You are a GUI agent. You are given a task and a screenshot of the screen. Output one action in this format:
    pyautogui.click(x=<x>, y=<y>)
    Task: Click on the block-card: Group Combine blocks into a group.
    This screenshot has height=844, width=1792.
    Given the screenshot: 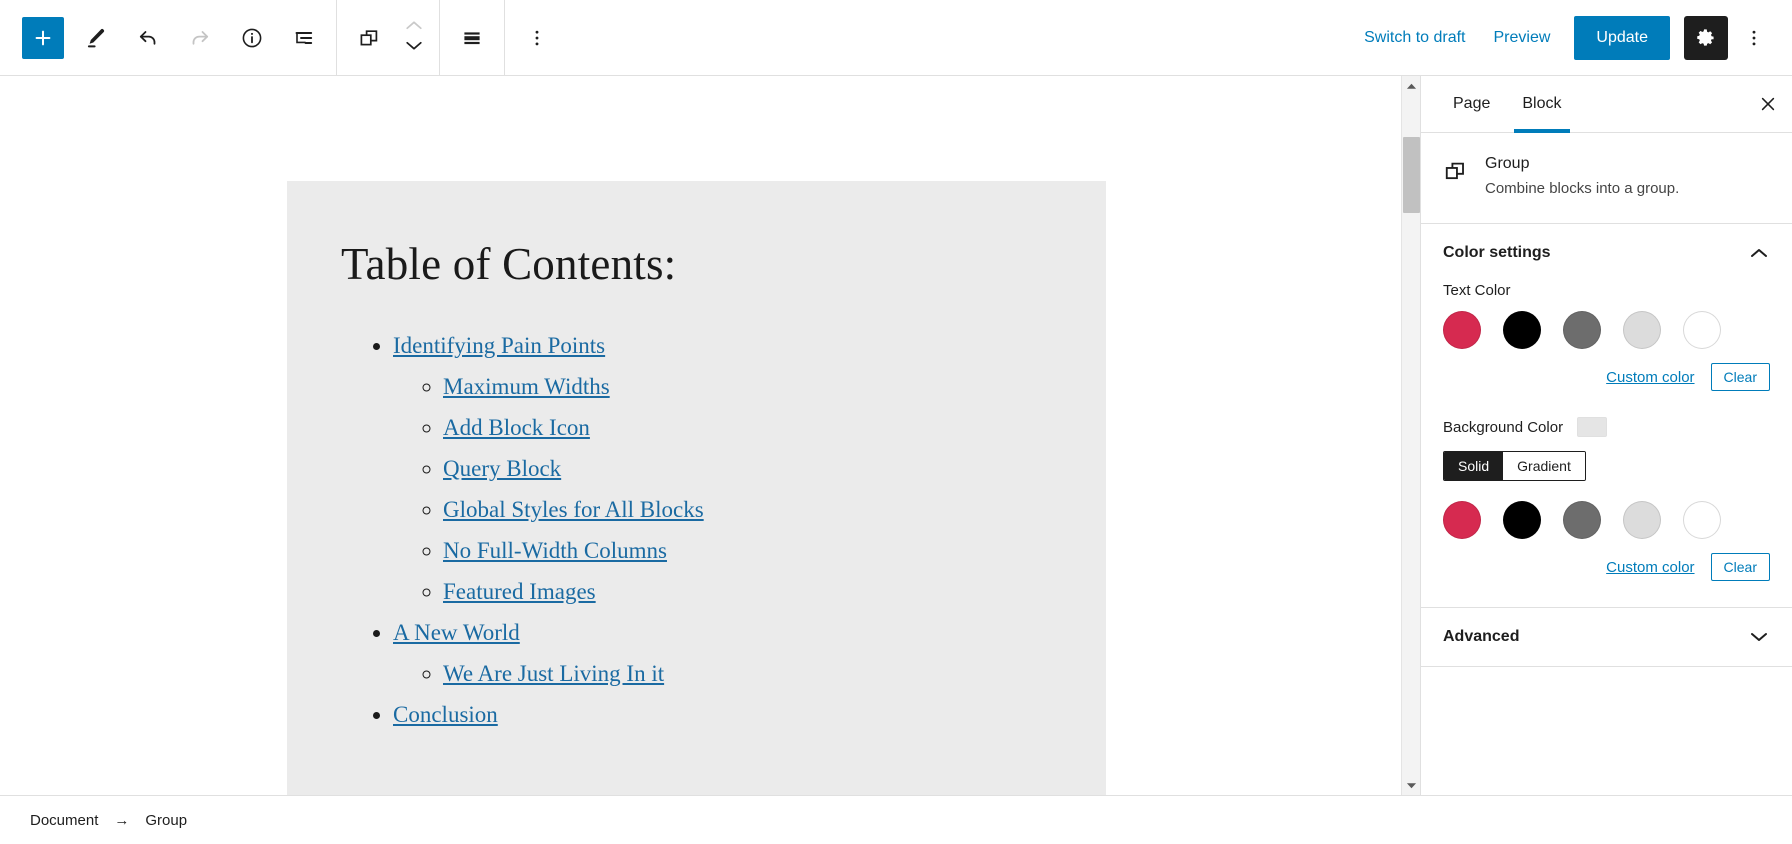 What is the action you would take?
    pyautogui.click(x=1606, y=178)
    